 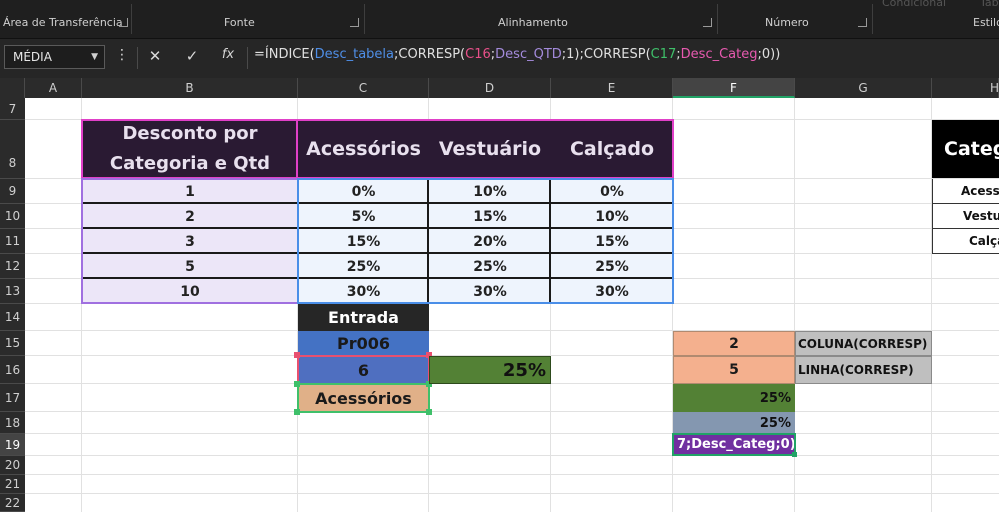 What do you see at coordinates (12, 465) in the screenshot?
I see `row-header-20: 20` at bounding box center [12, 465].